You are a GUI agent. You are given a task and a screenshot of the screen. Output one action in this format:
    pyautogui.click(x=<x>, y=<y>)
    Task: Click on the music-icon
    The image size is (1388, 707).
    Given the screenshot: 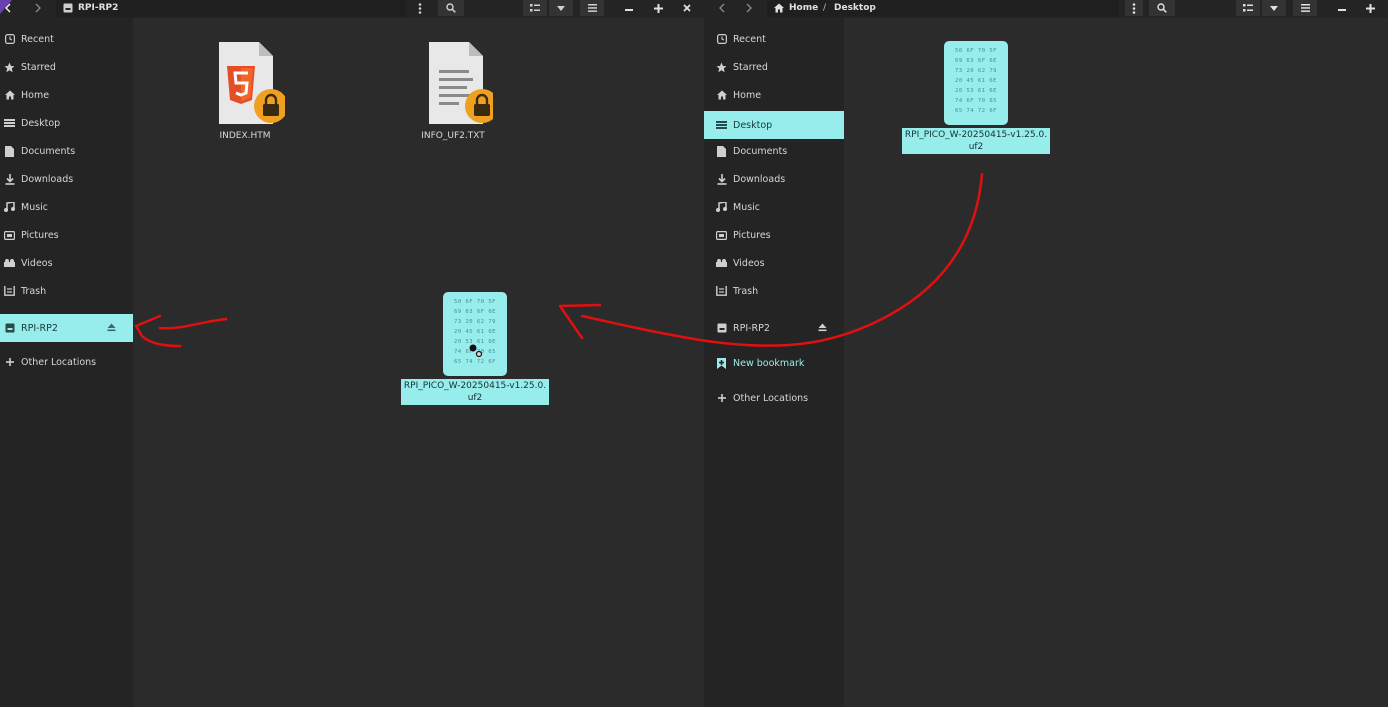 What is the action you would take?
    pyautogui.click(x=721, y=207)
    